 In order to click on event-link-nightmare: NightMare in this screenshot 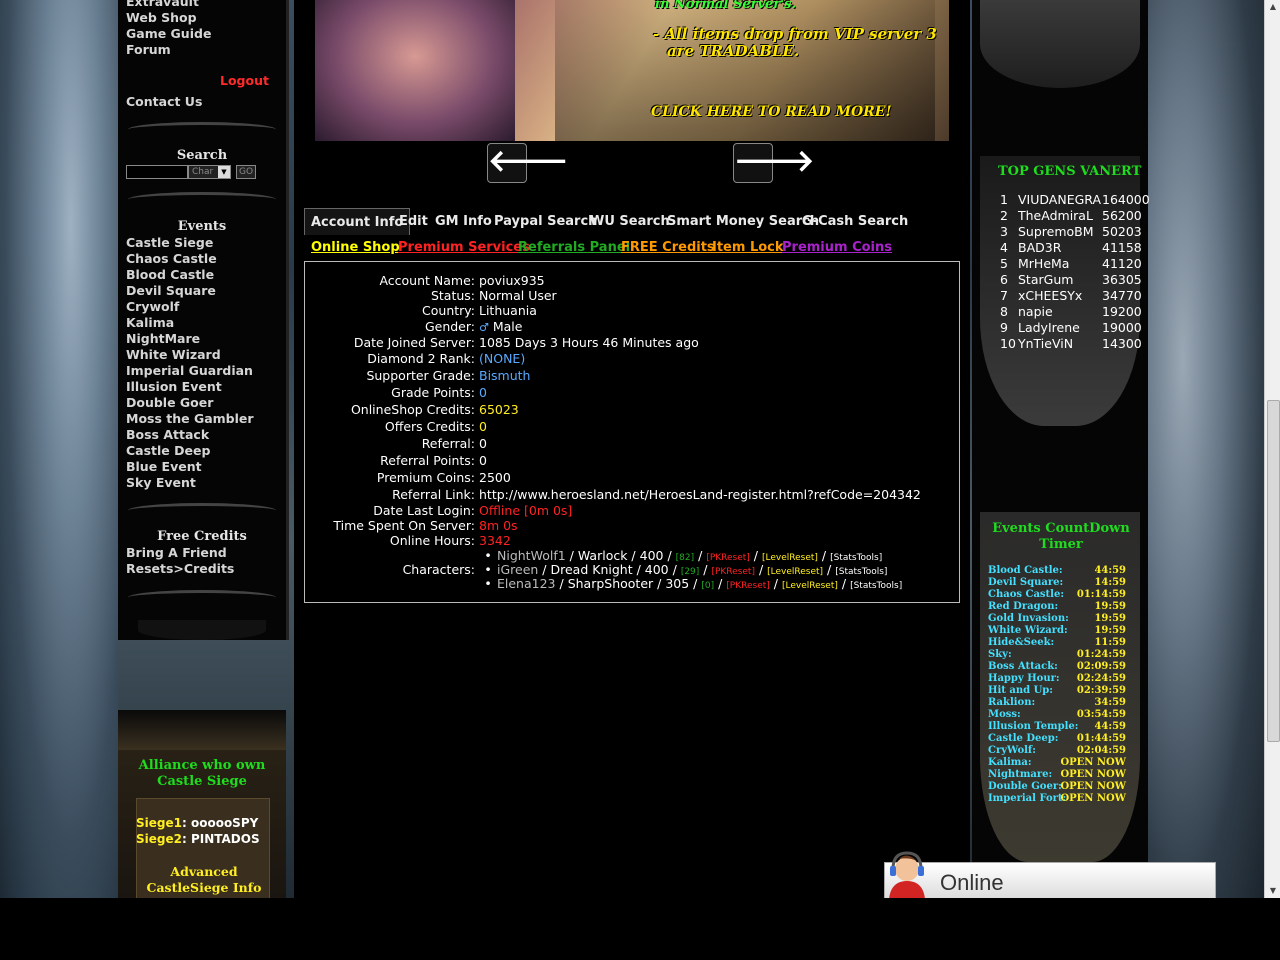, I will do `click(163, 339)`.